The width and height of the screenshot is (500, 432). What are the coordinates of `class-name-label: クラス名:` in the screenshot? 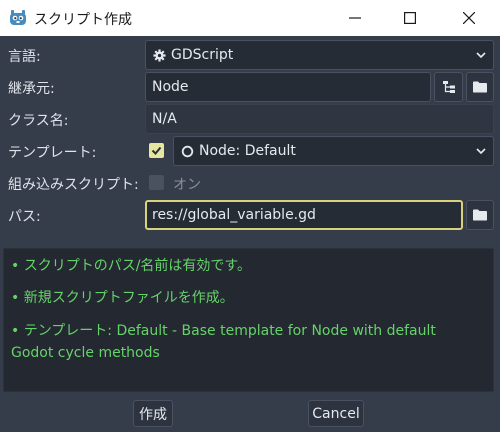 It's located at (38, 121).